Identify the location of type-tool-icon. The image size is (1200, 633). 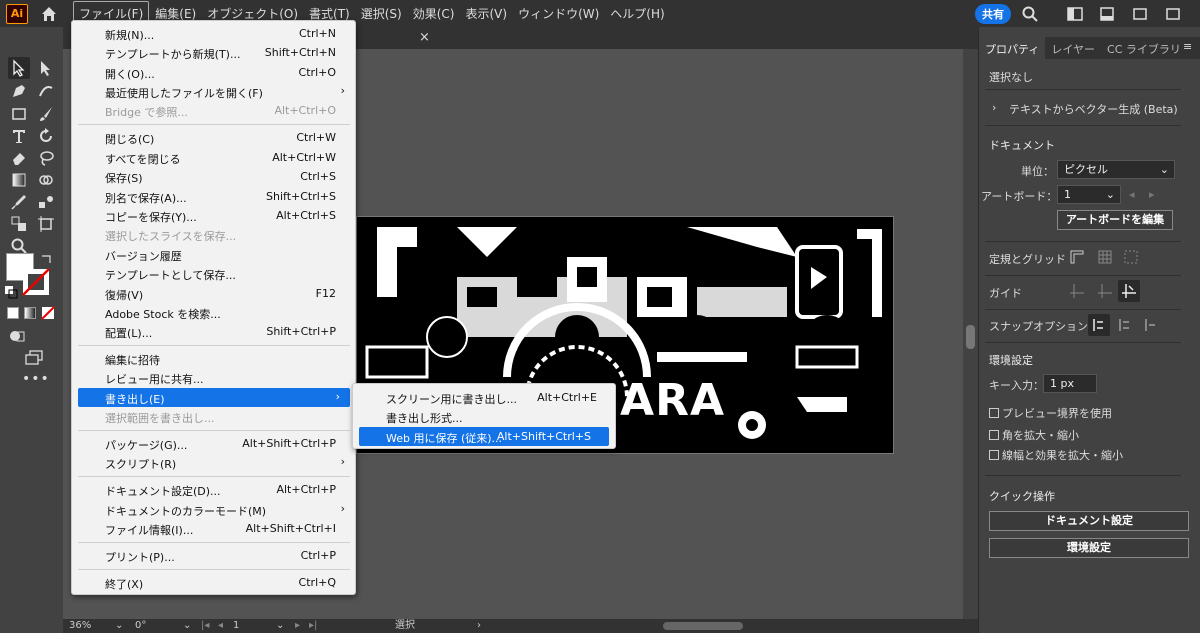
(19, 136).